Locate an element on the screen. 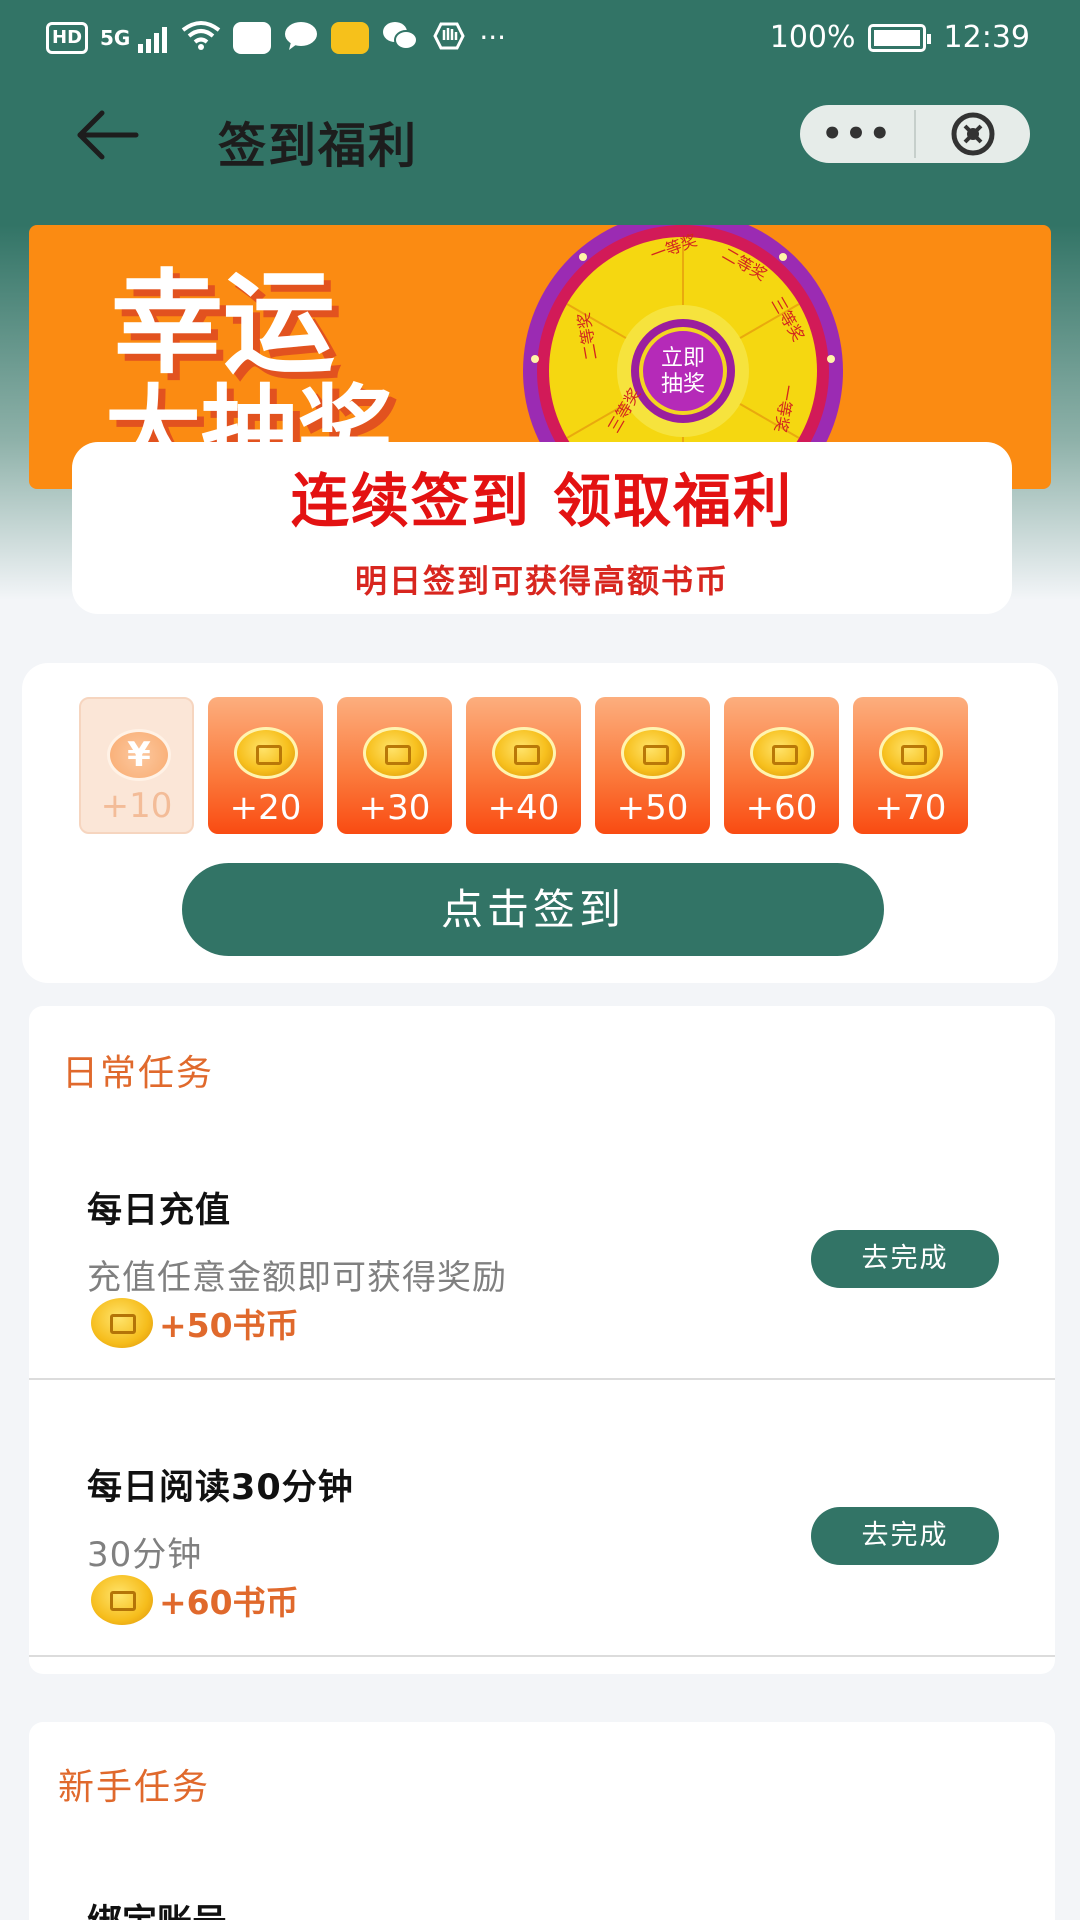 This screenshot has width=1080, height=1920. task-reward: +50书币 is located at coordinates (195, 1323).